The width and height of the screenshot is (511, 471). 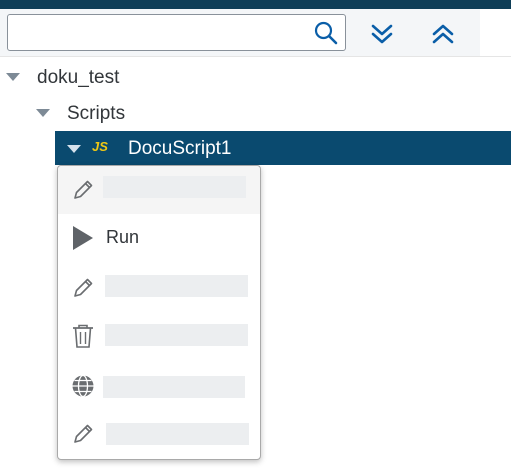 I want to click on play-icon, so click(x=83, y=238).